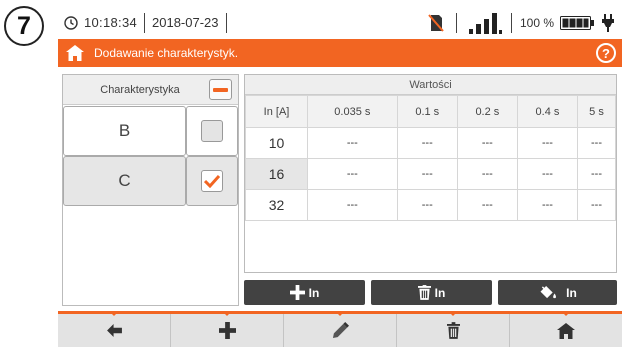  I want to click on characteristic-row-c: C, so click(150, 181).